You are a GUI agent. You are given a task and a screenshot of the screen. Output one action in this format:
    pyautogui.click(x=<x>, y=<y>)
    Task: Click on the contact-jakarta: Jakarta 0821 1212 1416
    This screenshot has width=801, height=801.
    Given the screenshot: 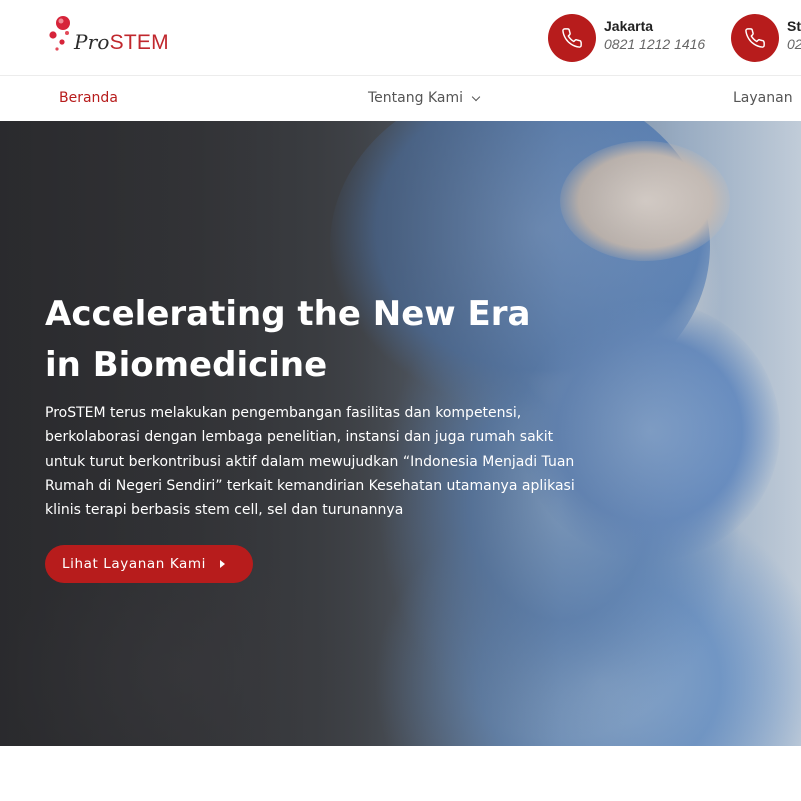 What is the action you would take?
    pyautogui.click(x=633, y=38)
    